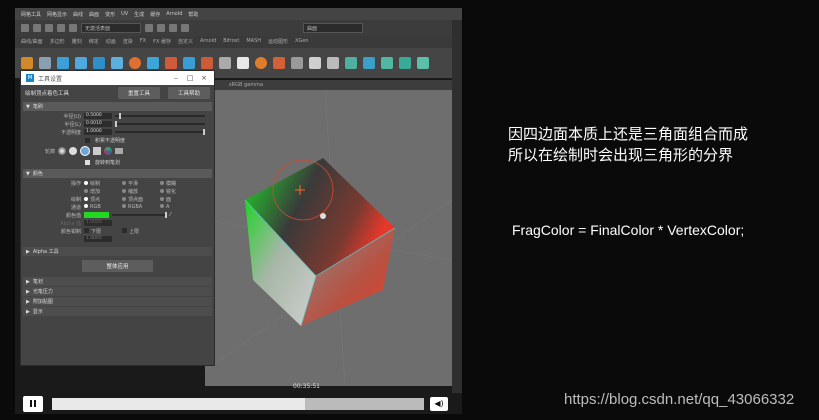  Describe the element at coordinates (111, 28) in the screenshot. I see `live-surface-dropdown: 无激活表面` at that location.